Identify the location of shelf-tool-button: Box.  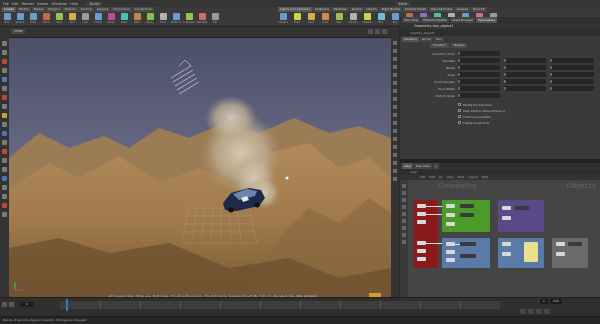
(7, 19).